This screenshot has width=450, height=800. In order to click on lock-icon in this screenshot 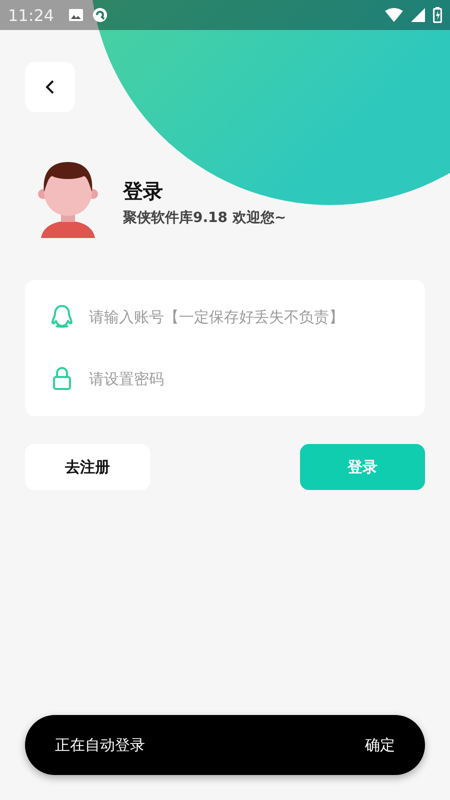, I will do `click(62, 379)`.